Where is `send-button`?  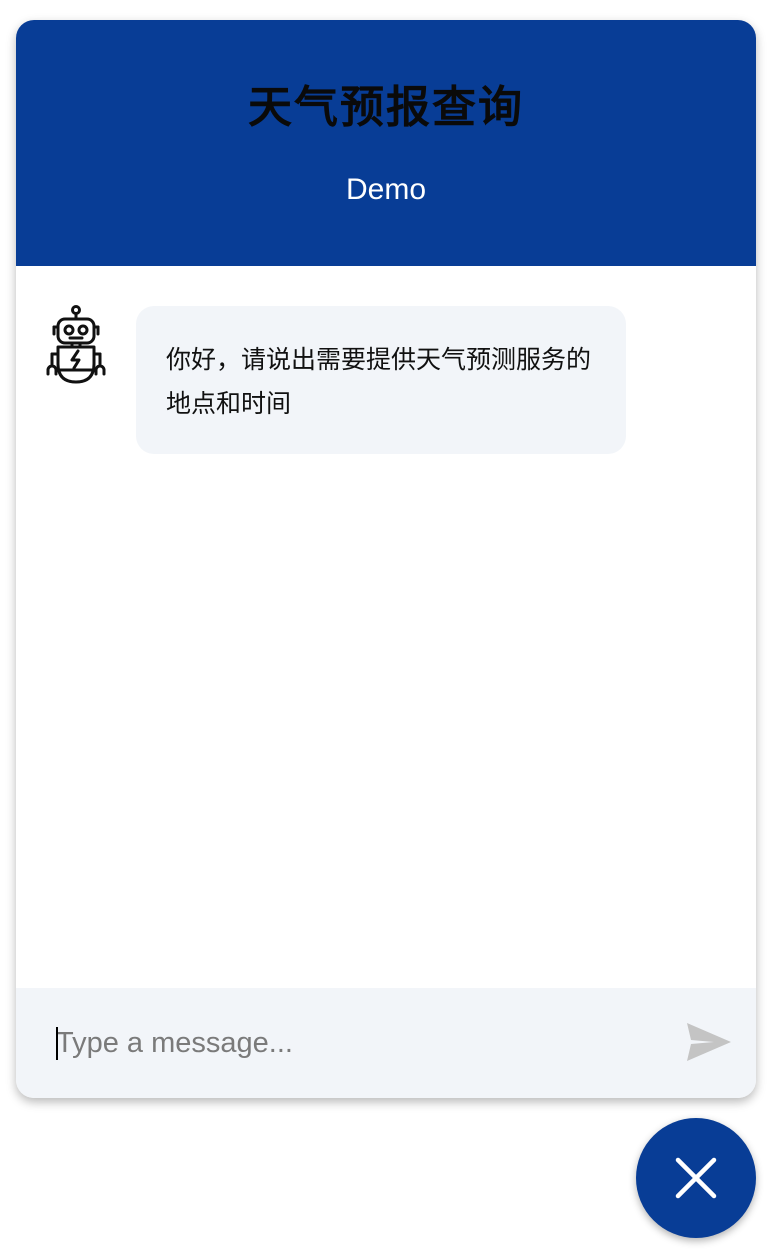
send-button is located at coordinates (709, 1042).